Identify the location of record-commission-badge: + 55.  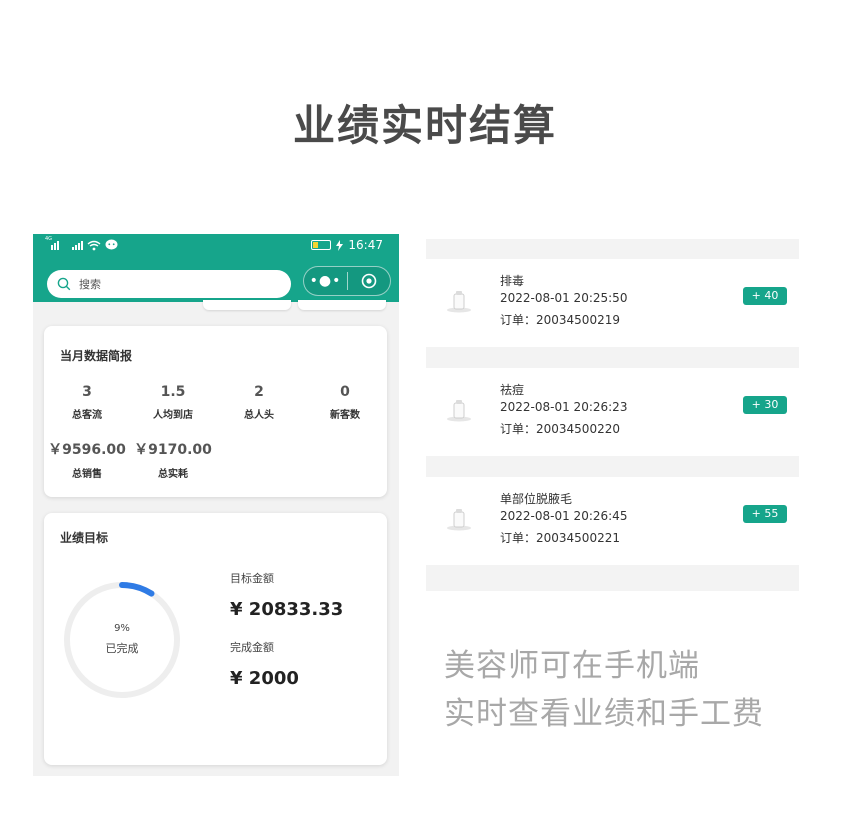
(765, 514).